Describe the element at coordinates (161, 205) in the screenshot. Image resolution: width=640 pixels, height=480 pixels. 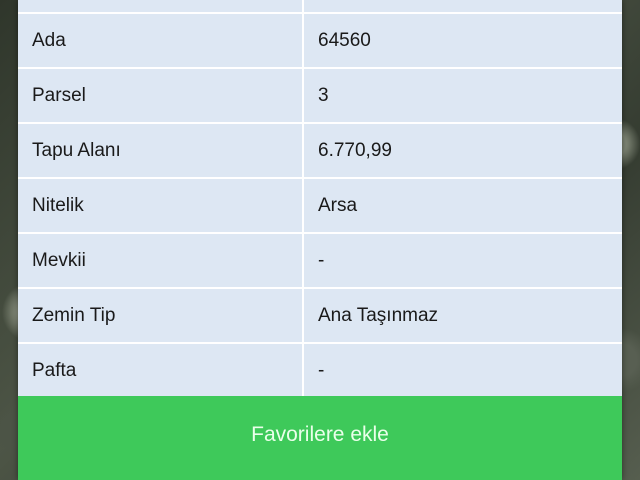
I see `row-label: Nitelik` at that location.